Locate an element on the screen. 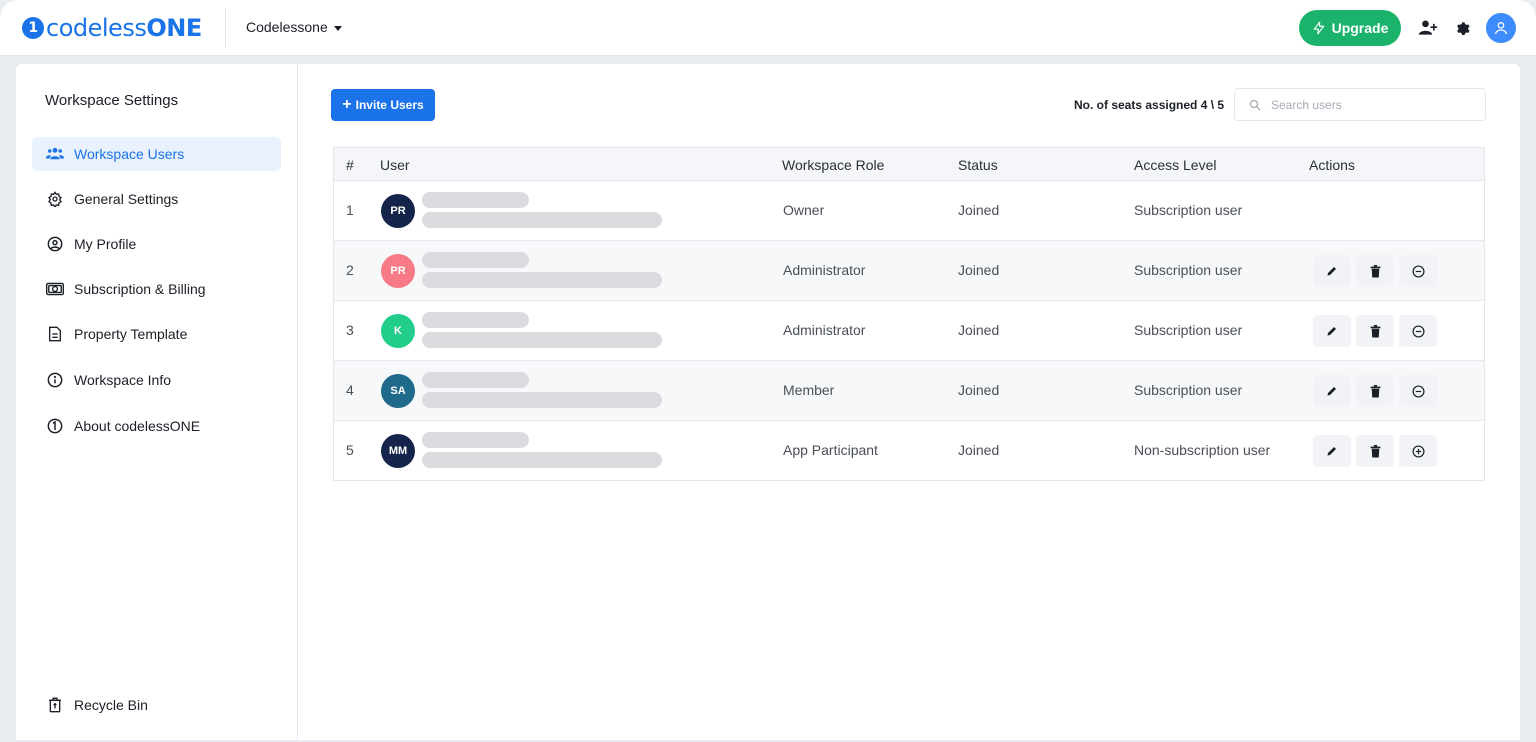 The image size is (1536, 742). sidebar-item-label: Workspace Info is located at coordinates (123, 380).